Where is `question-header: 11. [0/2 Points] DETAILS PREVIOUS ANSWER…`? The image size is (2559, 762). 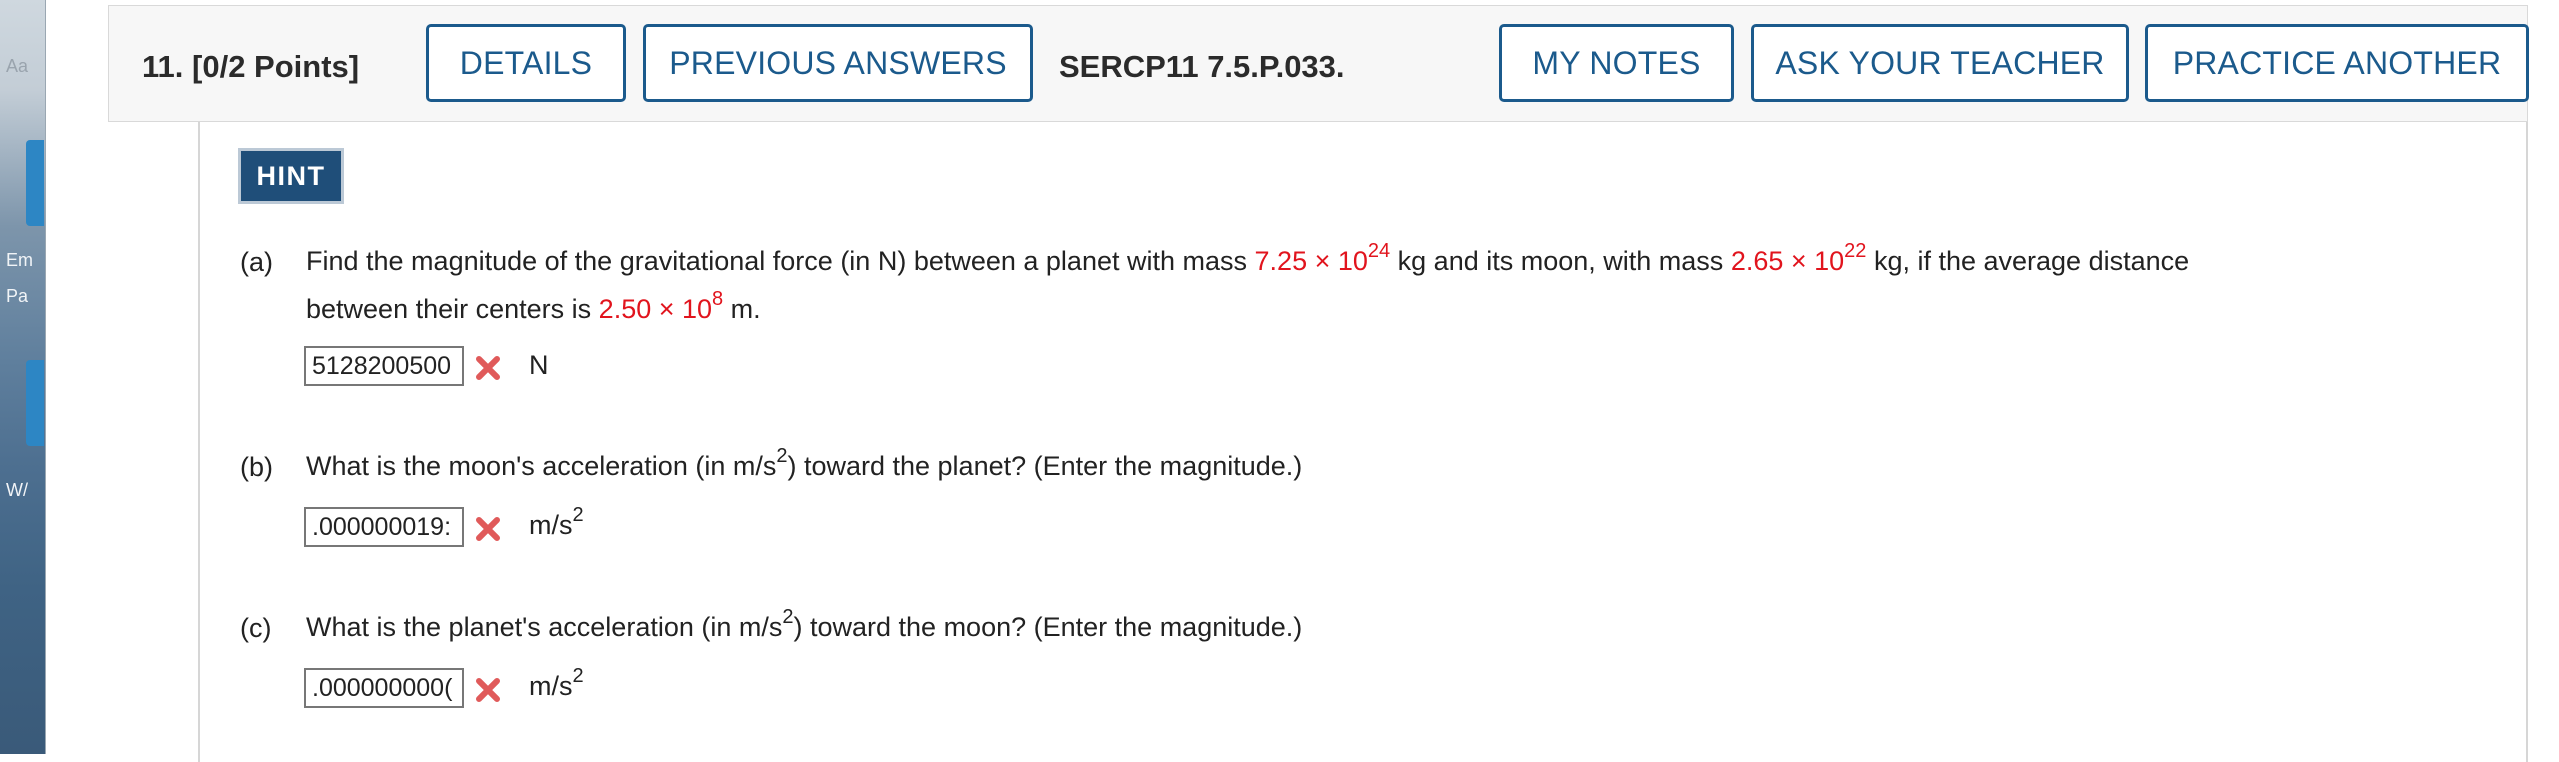
question-header: 11. [0/2 Points] DETAILS PREVIOUS ANSWER… is located at coordinates (1318, 63).